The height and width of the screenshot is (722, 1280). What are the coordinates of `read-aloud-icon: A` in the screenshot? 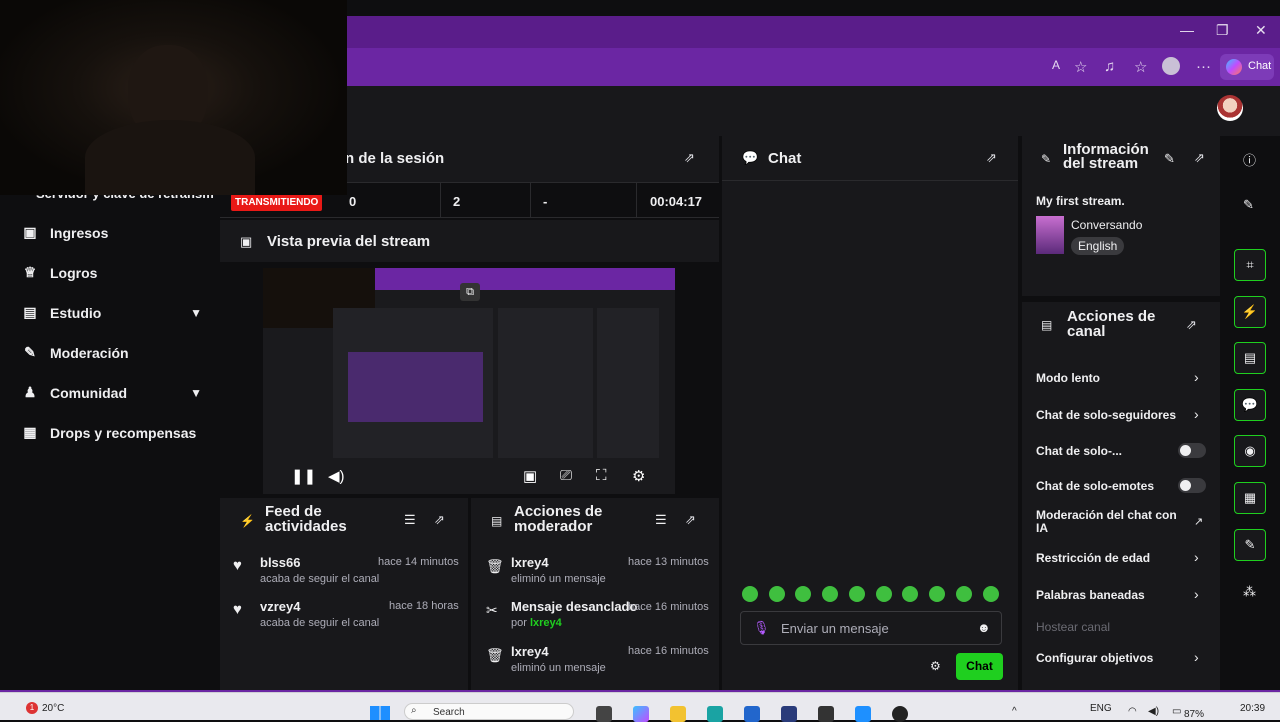 It's located at (1056, 65).